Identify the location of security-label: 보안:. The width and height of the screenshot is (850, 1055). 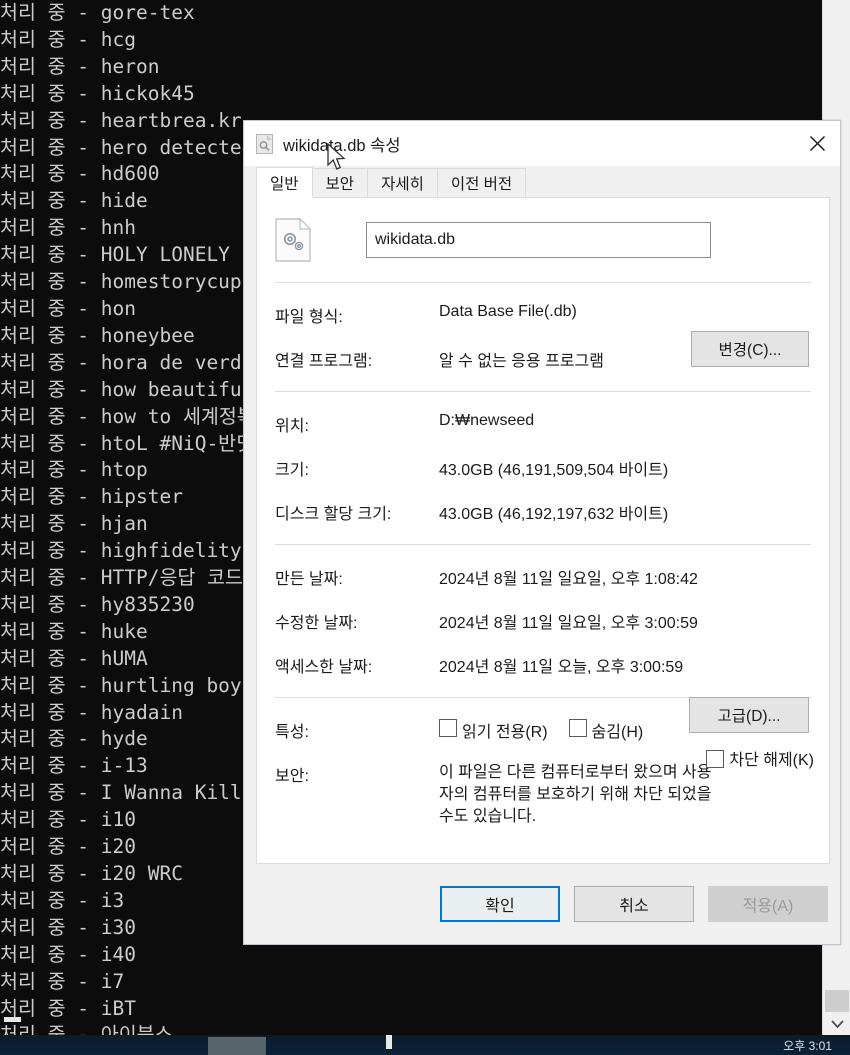
(292, 776).